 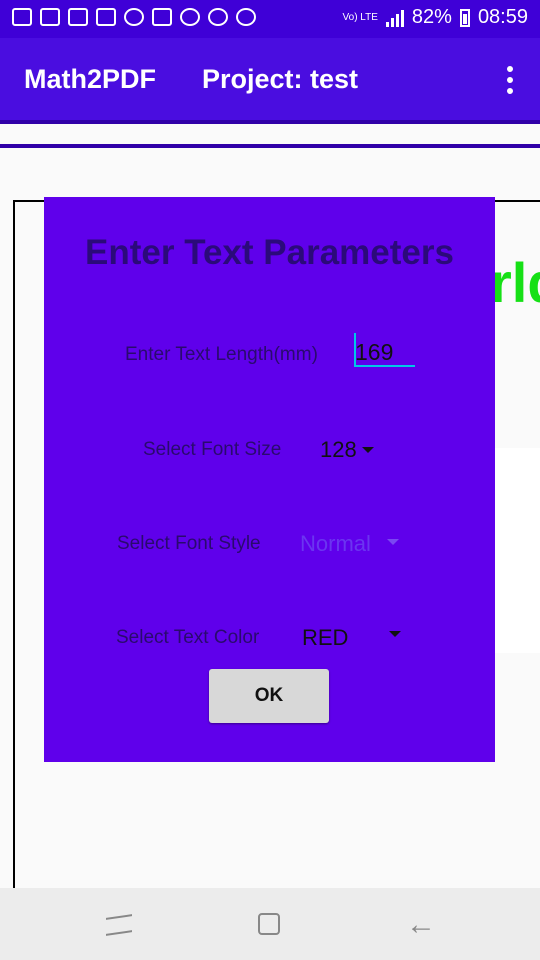 I want to click on back-icon: ←, so click(x=421, y=925).